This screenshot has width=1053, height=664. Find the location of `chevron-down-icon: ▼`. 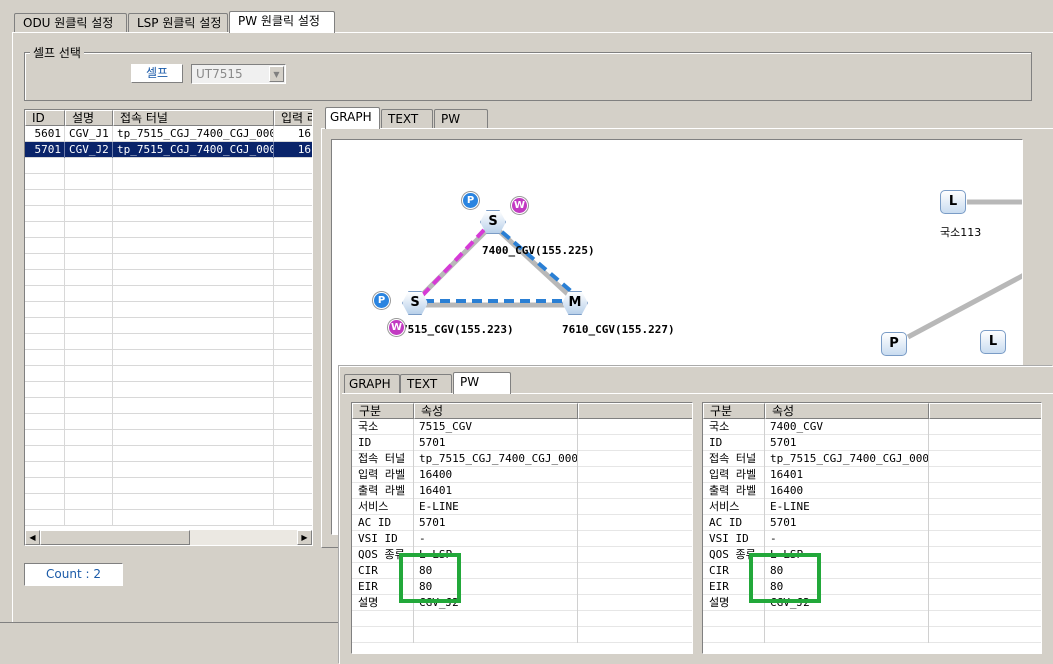

chevron-down-icon: ▼ is located at coordinates (276, 74).